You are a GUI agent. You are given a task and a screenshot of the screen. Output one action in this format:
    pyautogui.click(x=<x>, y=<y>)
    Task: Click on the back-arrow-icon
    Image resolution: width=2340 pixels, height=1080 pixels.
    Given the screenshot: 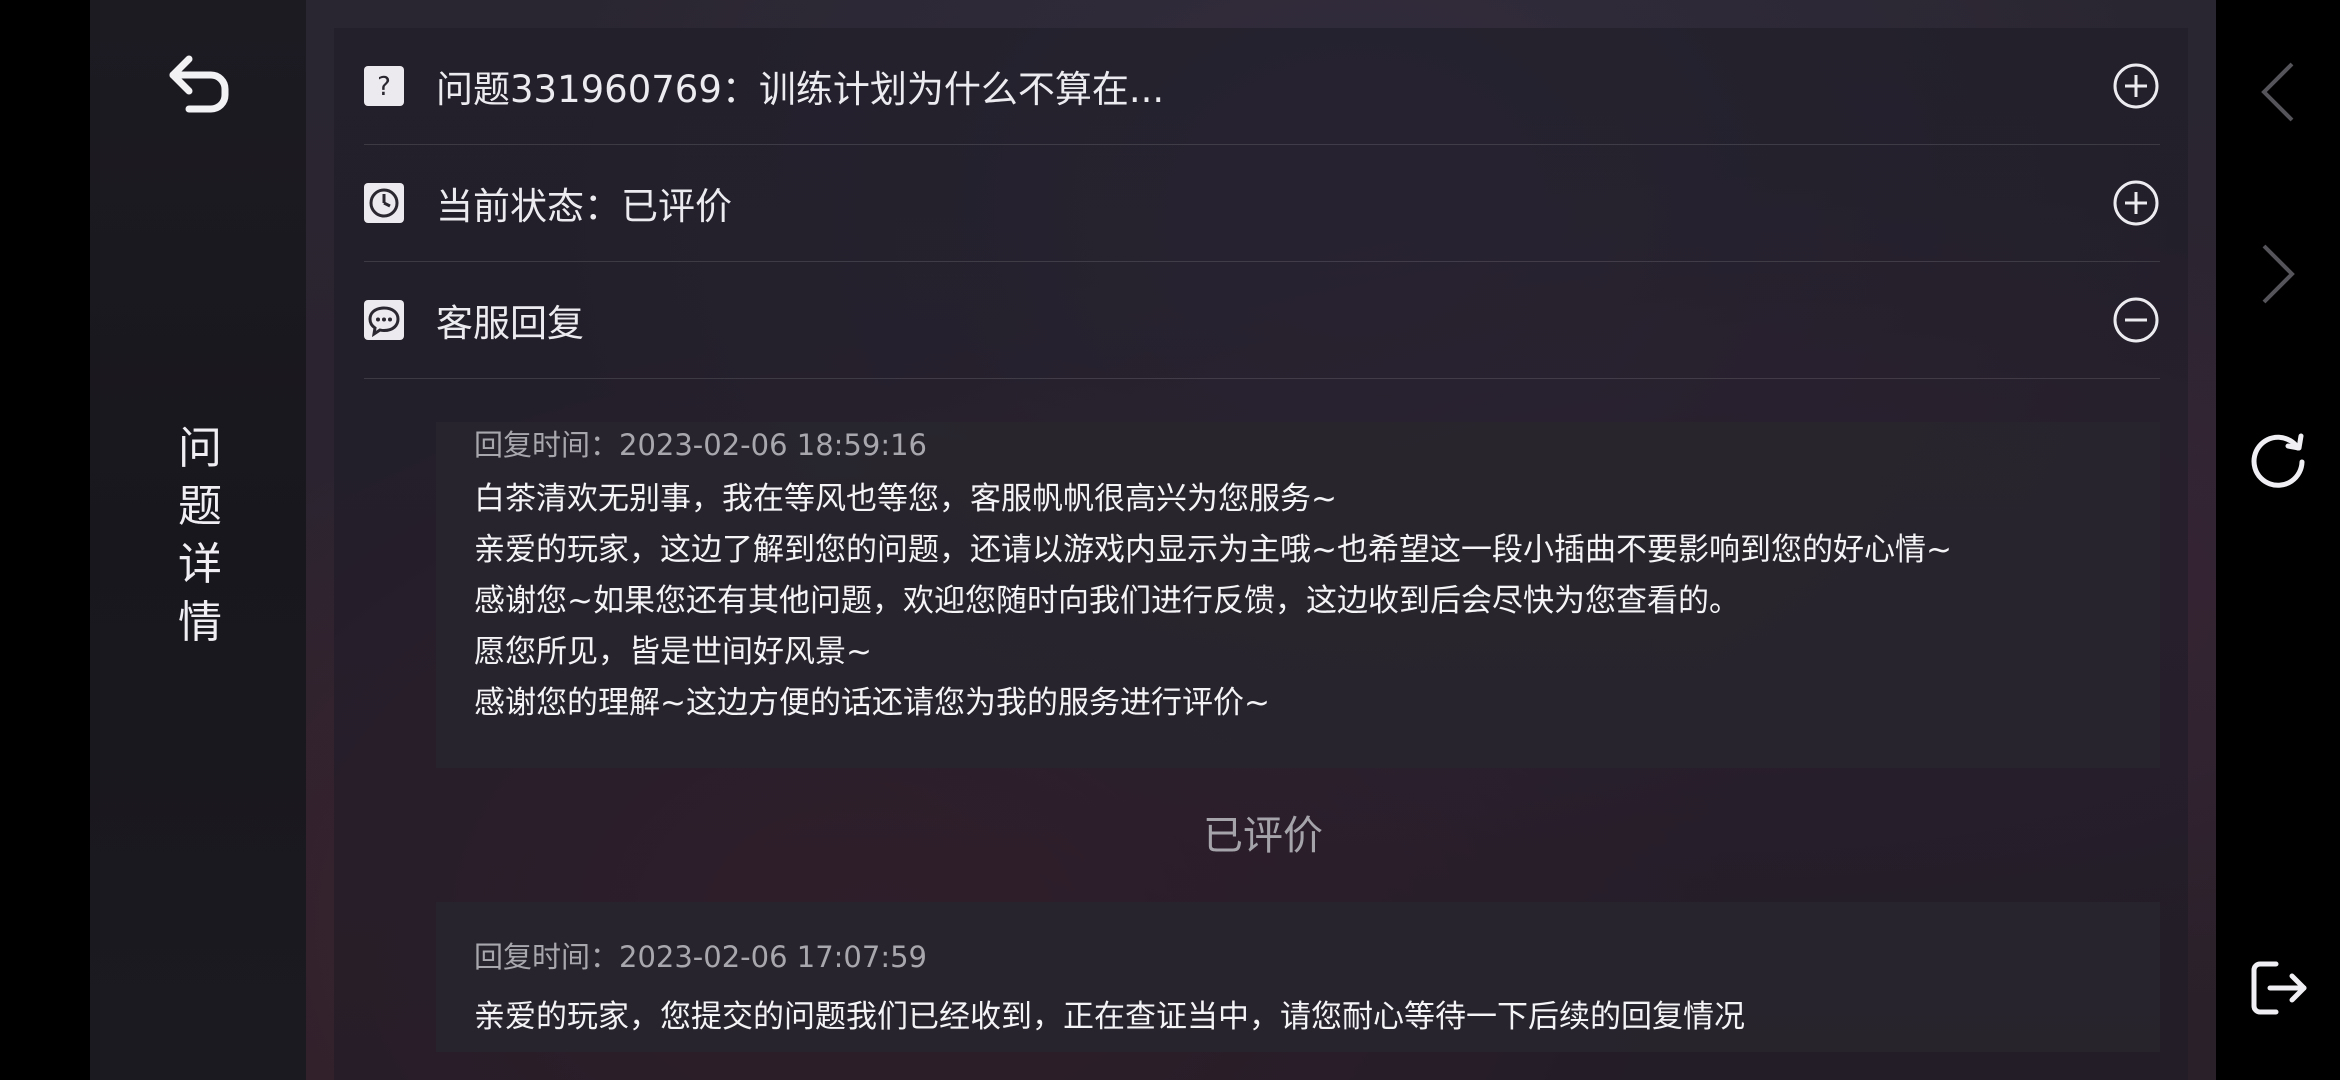 What is the action you would take?
    pyautogui.click(x=199, y=84)
    